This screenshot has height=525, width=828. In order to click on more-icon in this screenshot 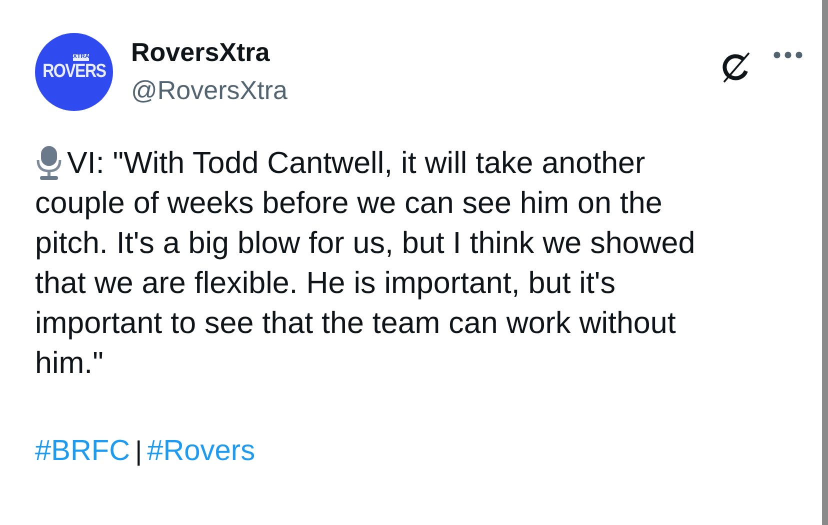, I will do `click(788, 55)`.